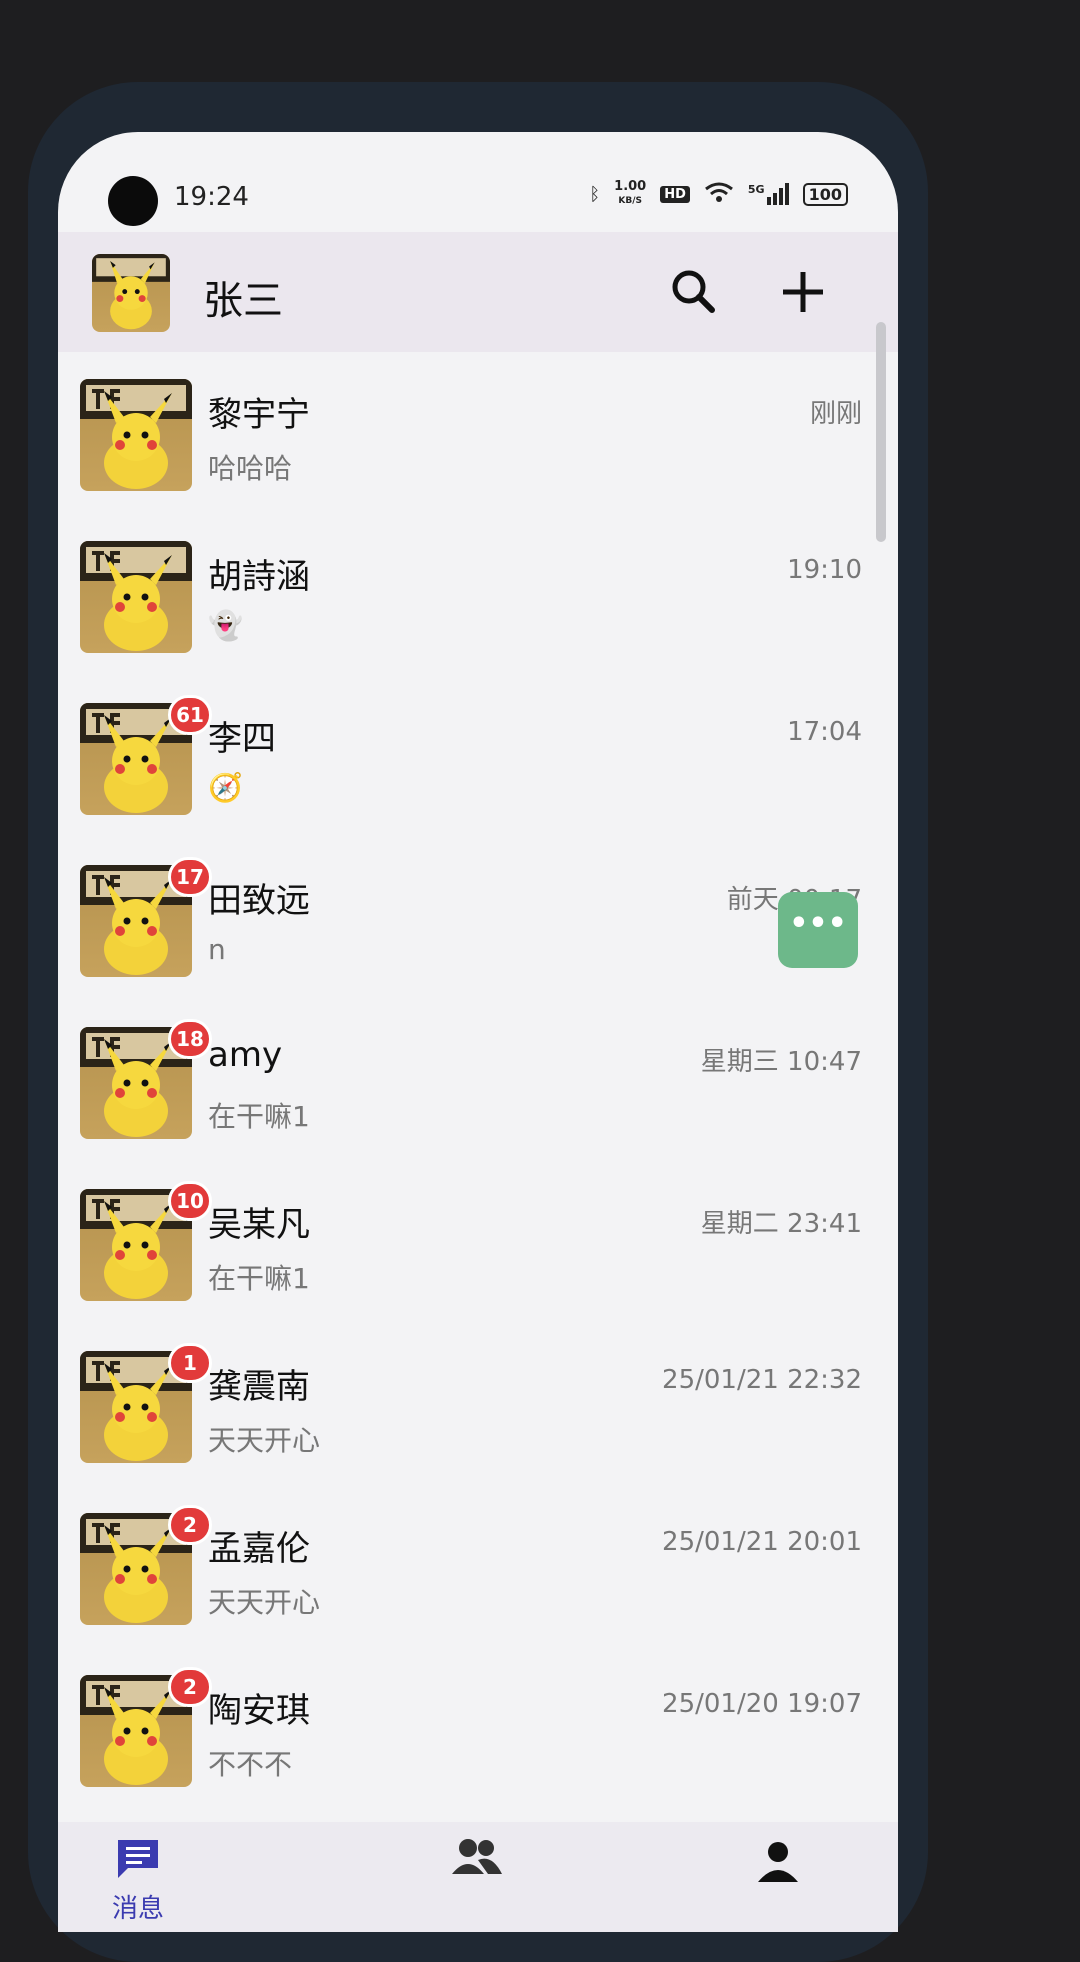 The height and width of the screenshot is (1962, 1080). What do you see at coordinates (762, 1542) in the screenshot?
I see `message-time: 25/01/21 20:01` at bounding box center [762, 1542].